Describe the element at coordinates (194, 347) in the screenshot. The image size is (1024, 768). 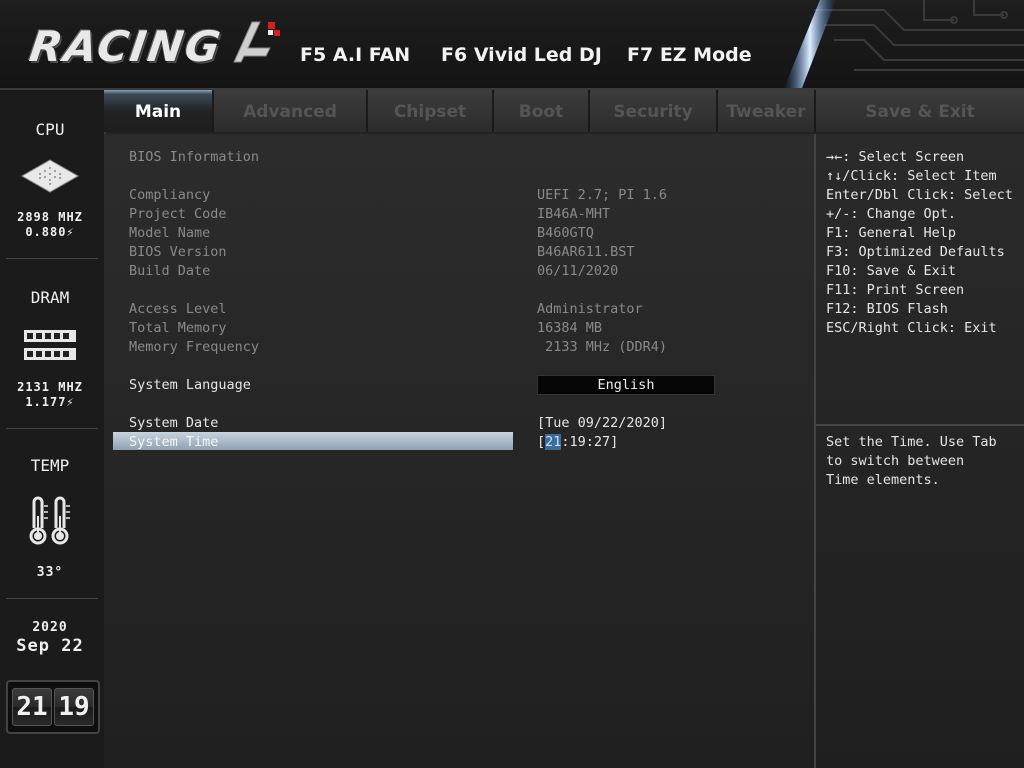
I see `memory-frequency-label: Memory Frequency` at that location.